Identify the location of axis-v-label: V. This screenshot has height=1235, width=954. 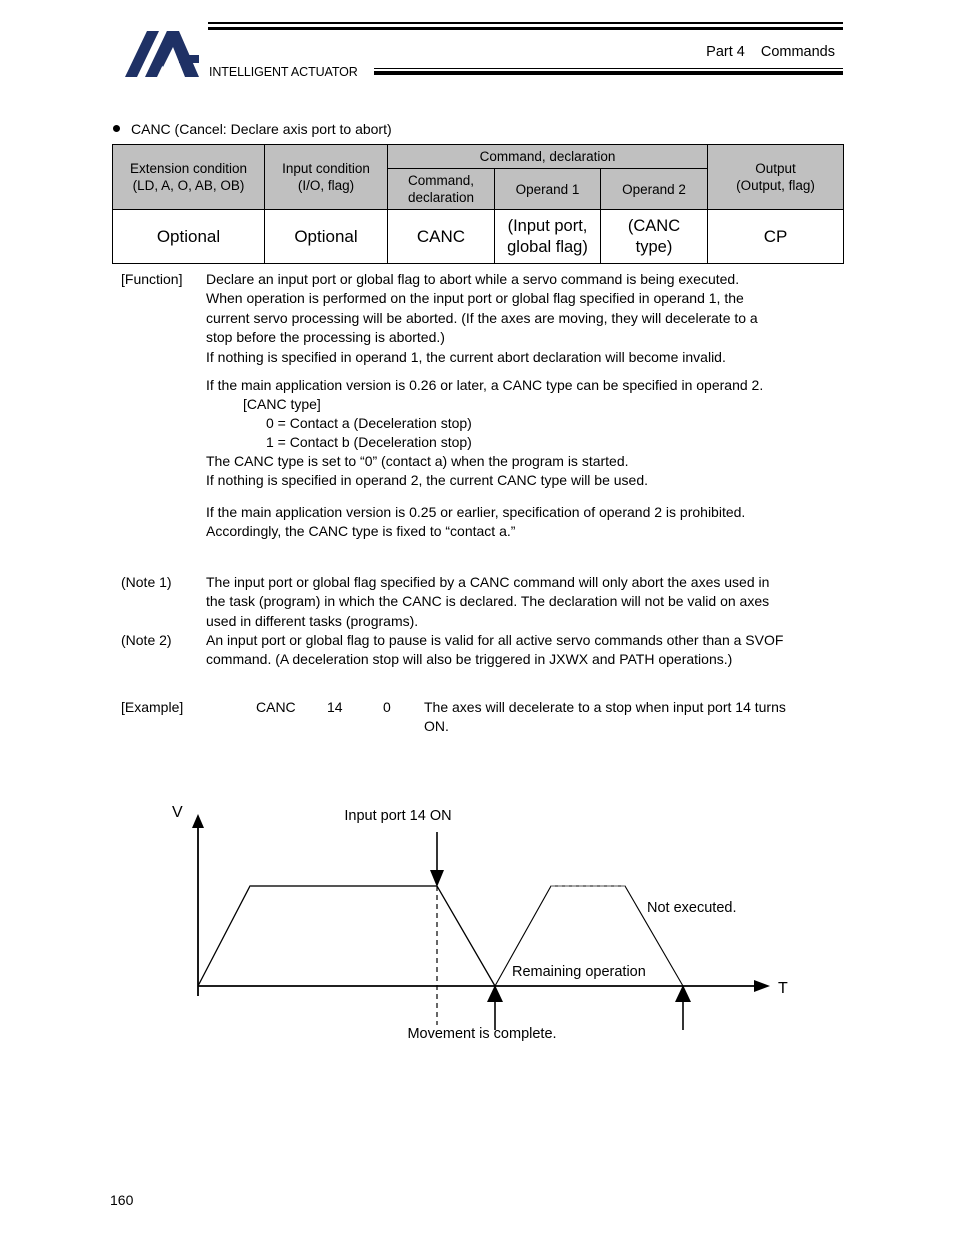
(177, 812).